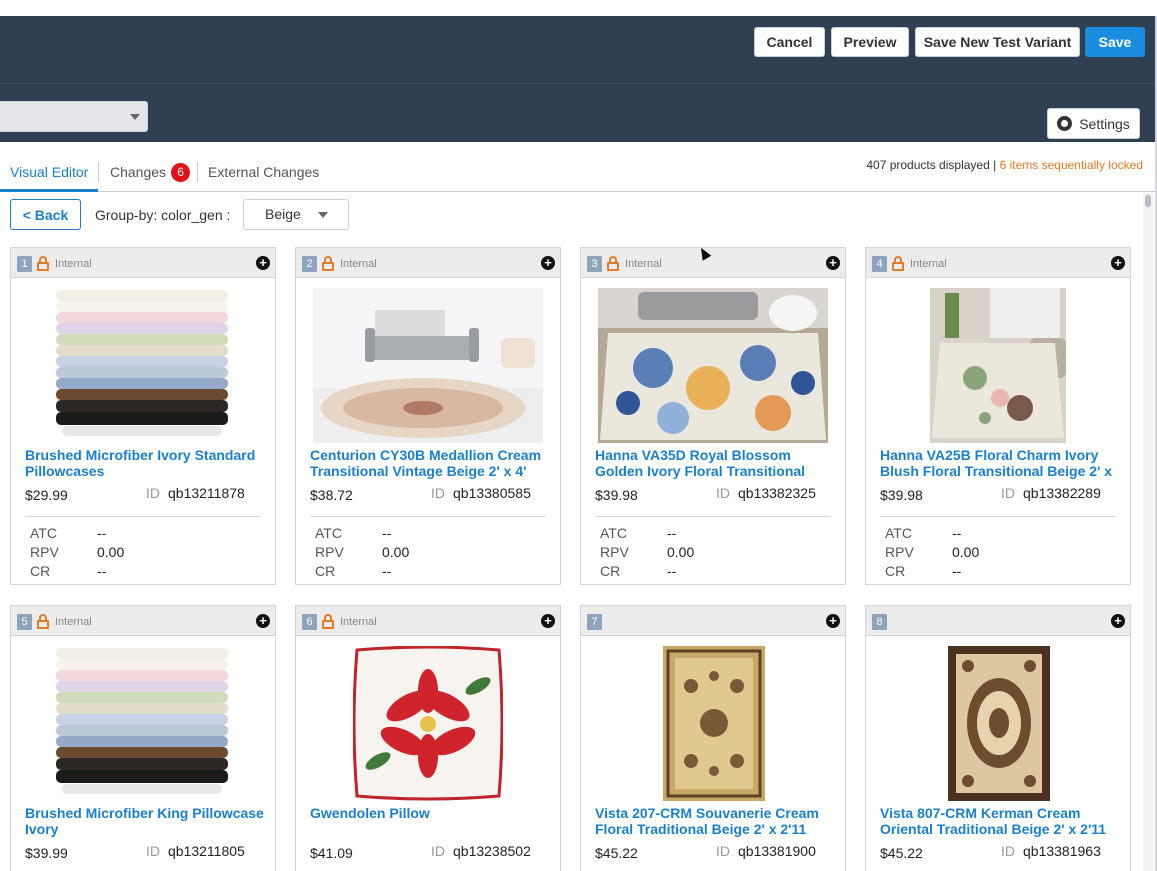 The width and height of the screenshot is (1157, 871). Describe the element at coordinates (206, 493) in the screenshot. I see `product-id: qb13211878` at that location.